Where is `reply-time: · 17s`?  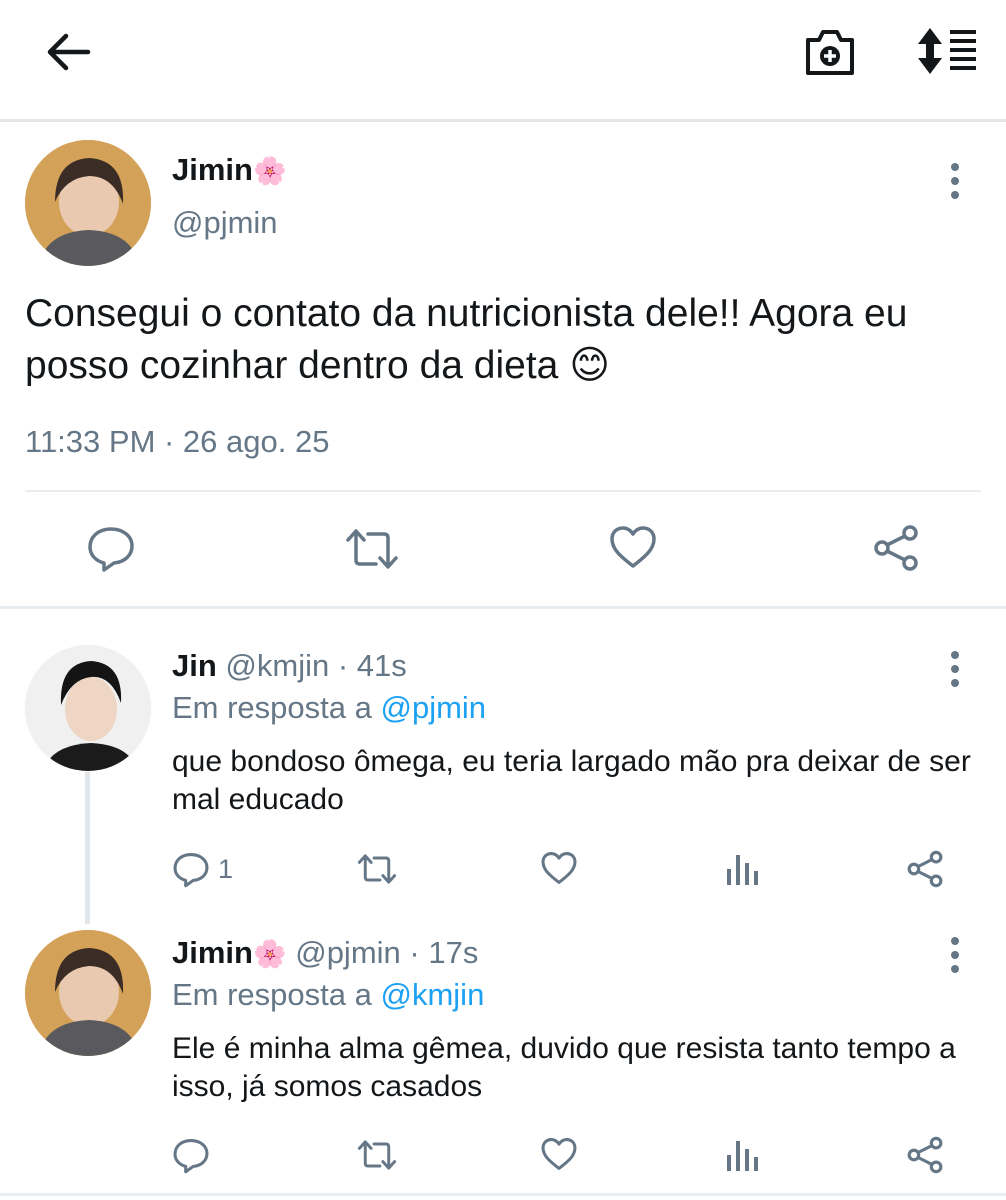 reply-time: · 17s is located at coordinates (444, 952).